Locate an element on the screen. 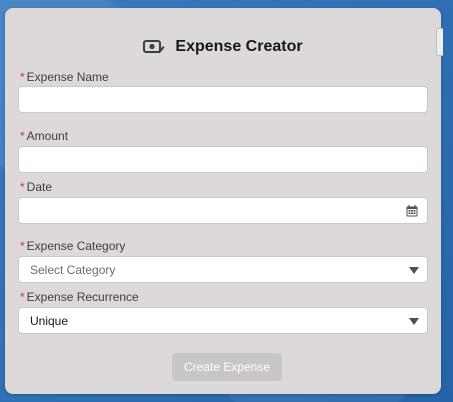 The width and height of the screenshot is (453, 402). expense-name-input is located at coordinates (223, 99).